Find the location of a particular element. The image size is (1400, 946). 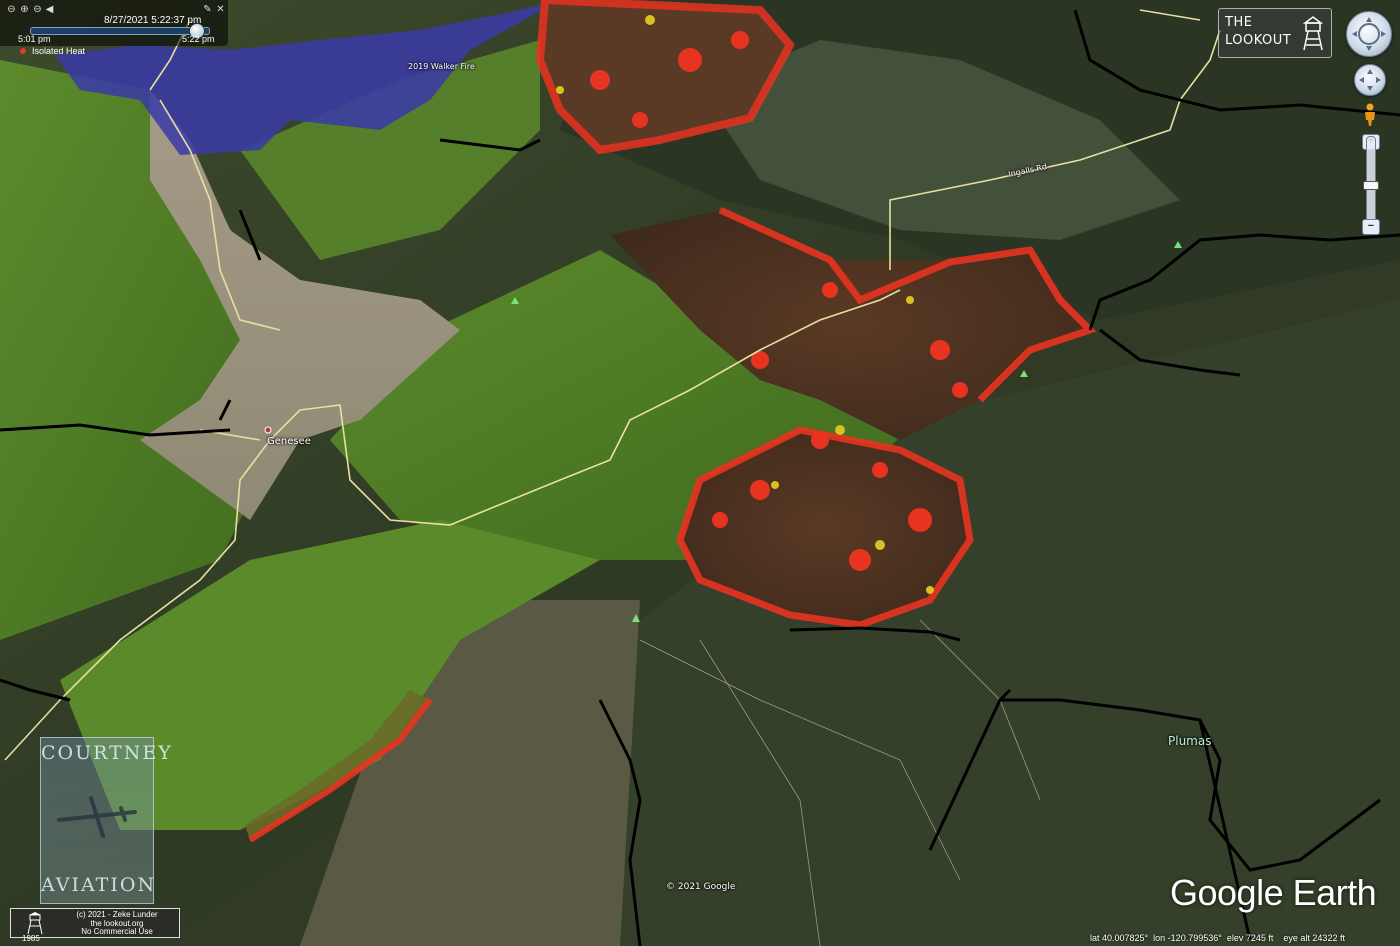

status-elev: elev 7245 ft is located at coordinates (1250, 938).